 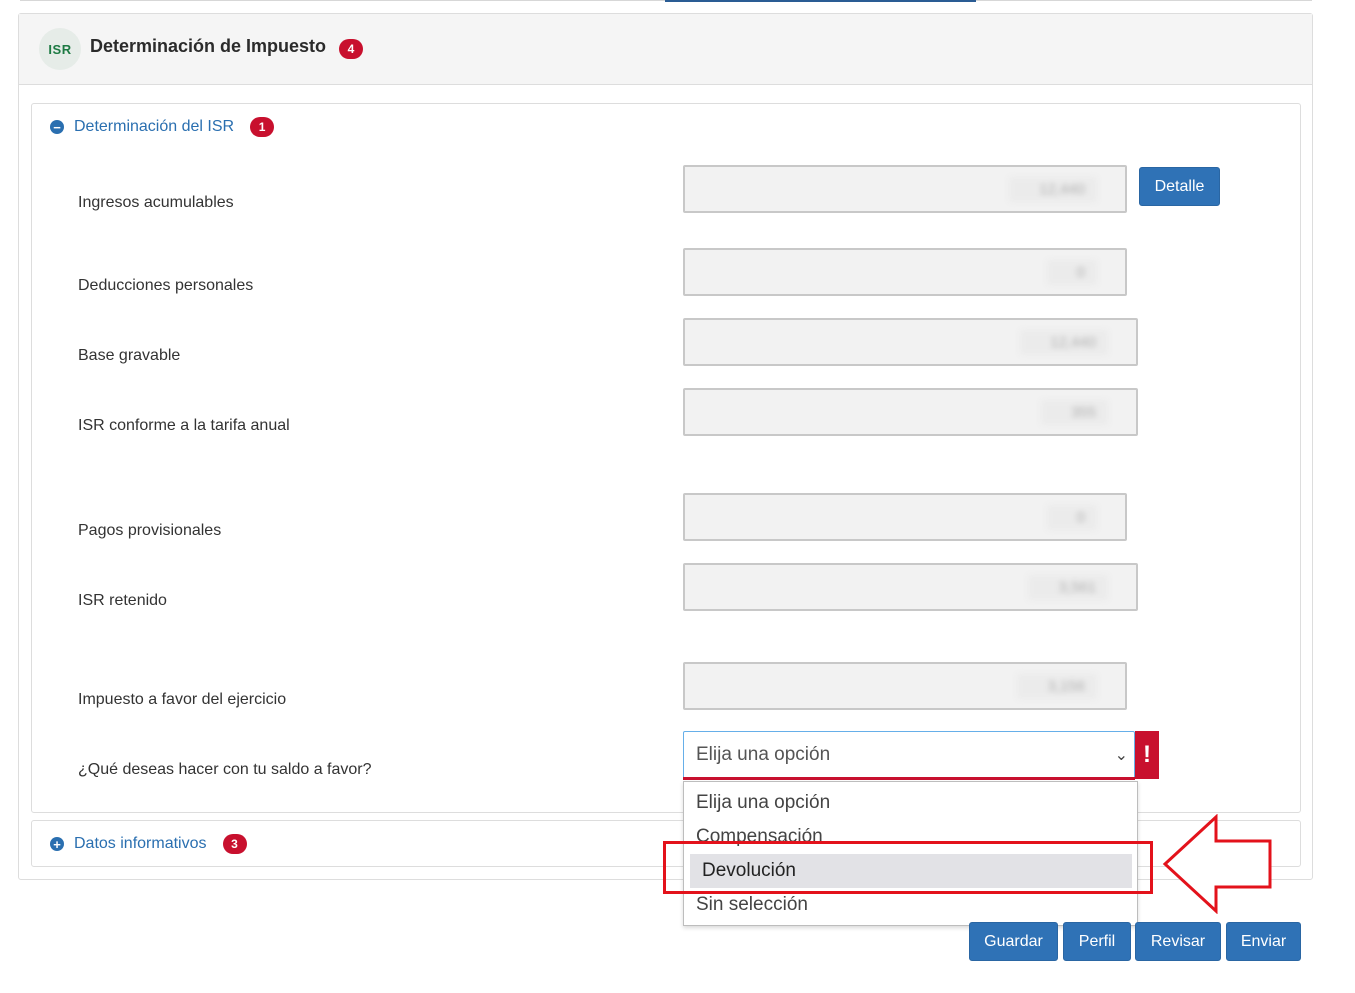 I want to click on field-isr-retenido: 3,561, so click(x=910, y=587).